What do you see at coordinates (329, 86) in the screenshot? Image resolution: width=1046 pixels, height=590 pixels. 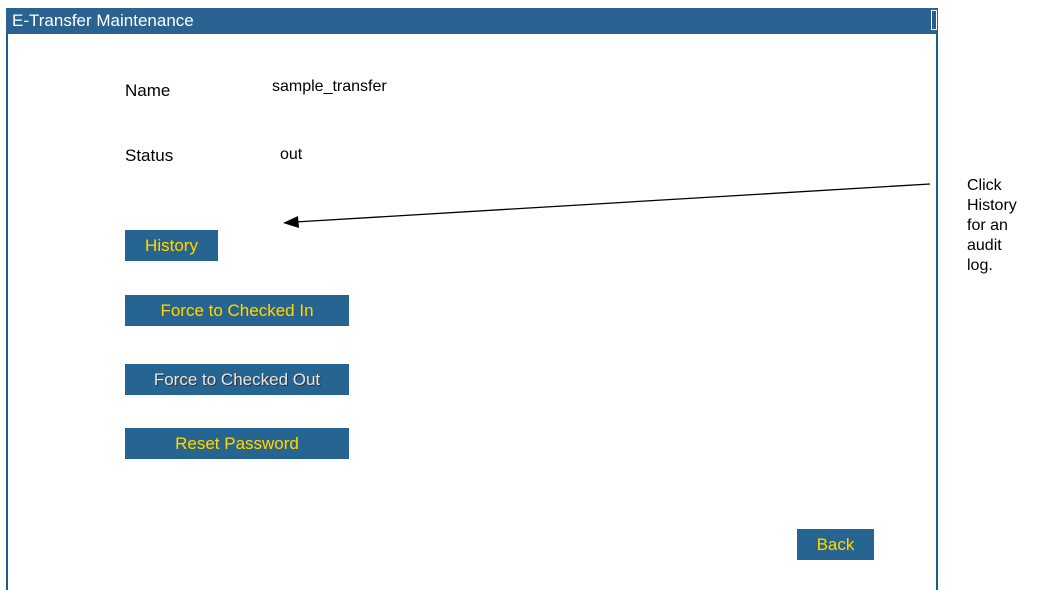 I see `name-value: sample_transfer` at bounding box center [329, 86].